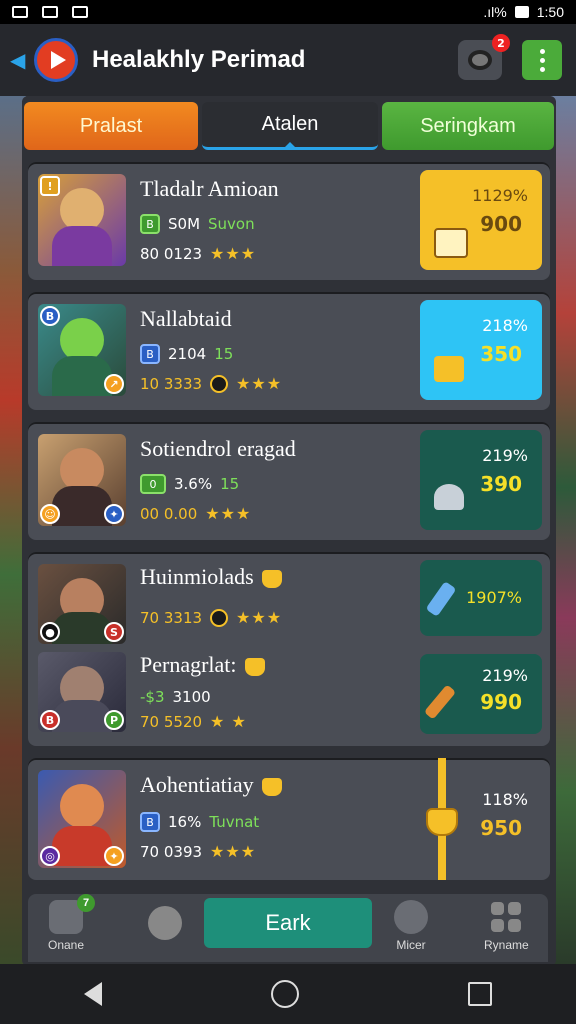  I want to click on reward-box: 219% 990, so click(481, 694).